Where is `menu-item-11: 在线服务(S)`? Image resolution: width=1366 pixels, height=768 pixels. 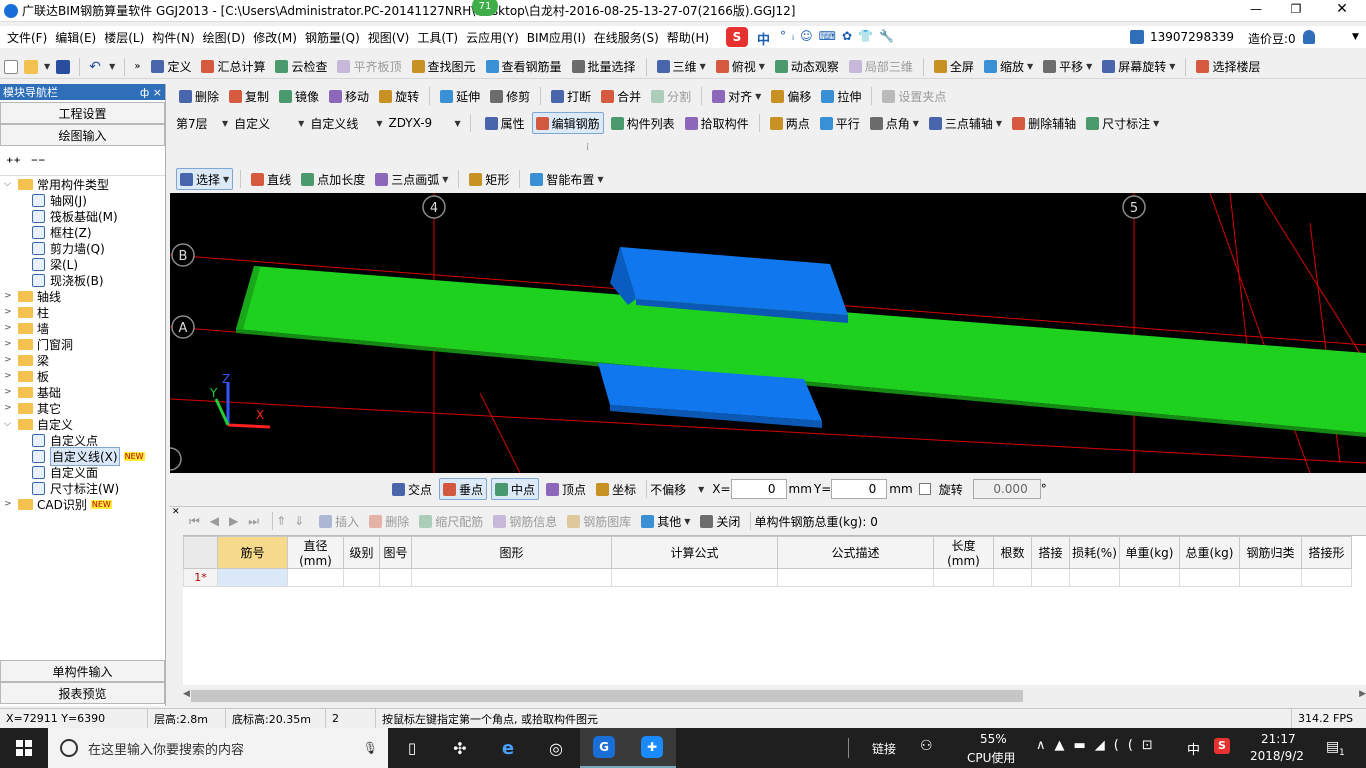
menu-item-11: 在线服务(S) is located at coordinates (626, 37).